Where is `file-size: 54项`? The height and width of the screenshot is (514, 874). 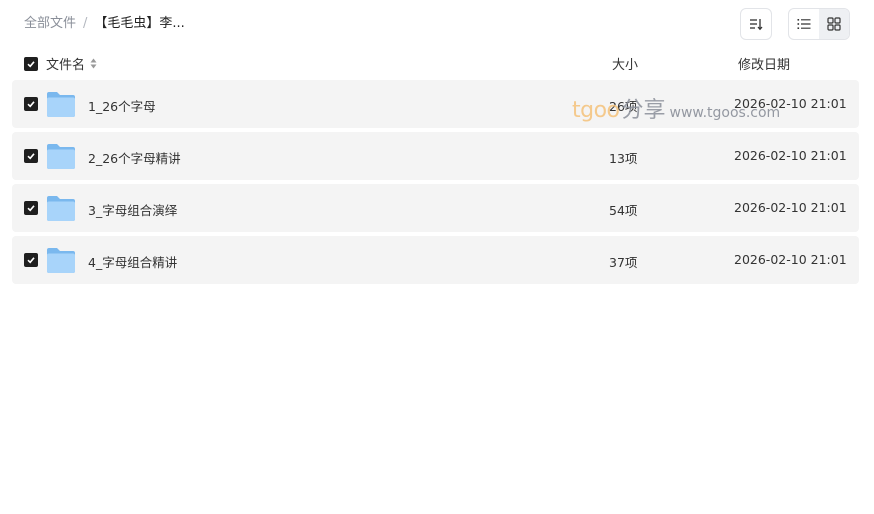 file-size: 54项 is located at coordinates (623, 210).